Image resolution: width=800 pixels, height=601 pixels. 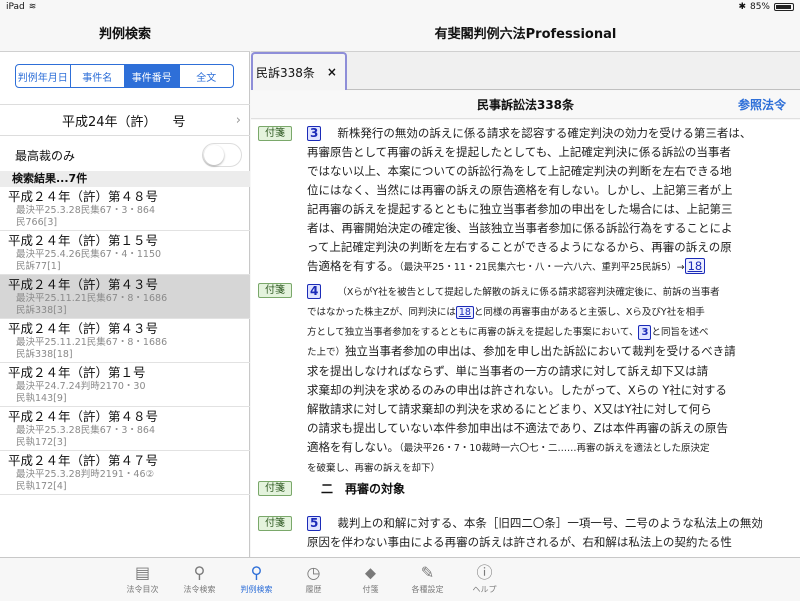 I want to click on result-law-ref: 民訴338[3], so click(x=41, y=310).